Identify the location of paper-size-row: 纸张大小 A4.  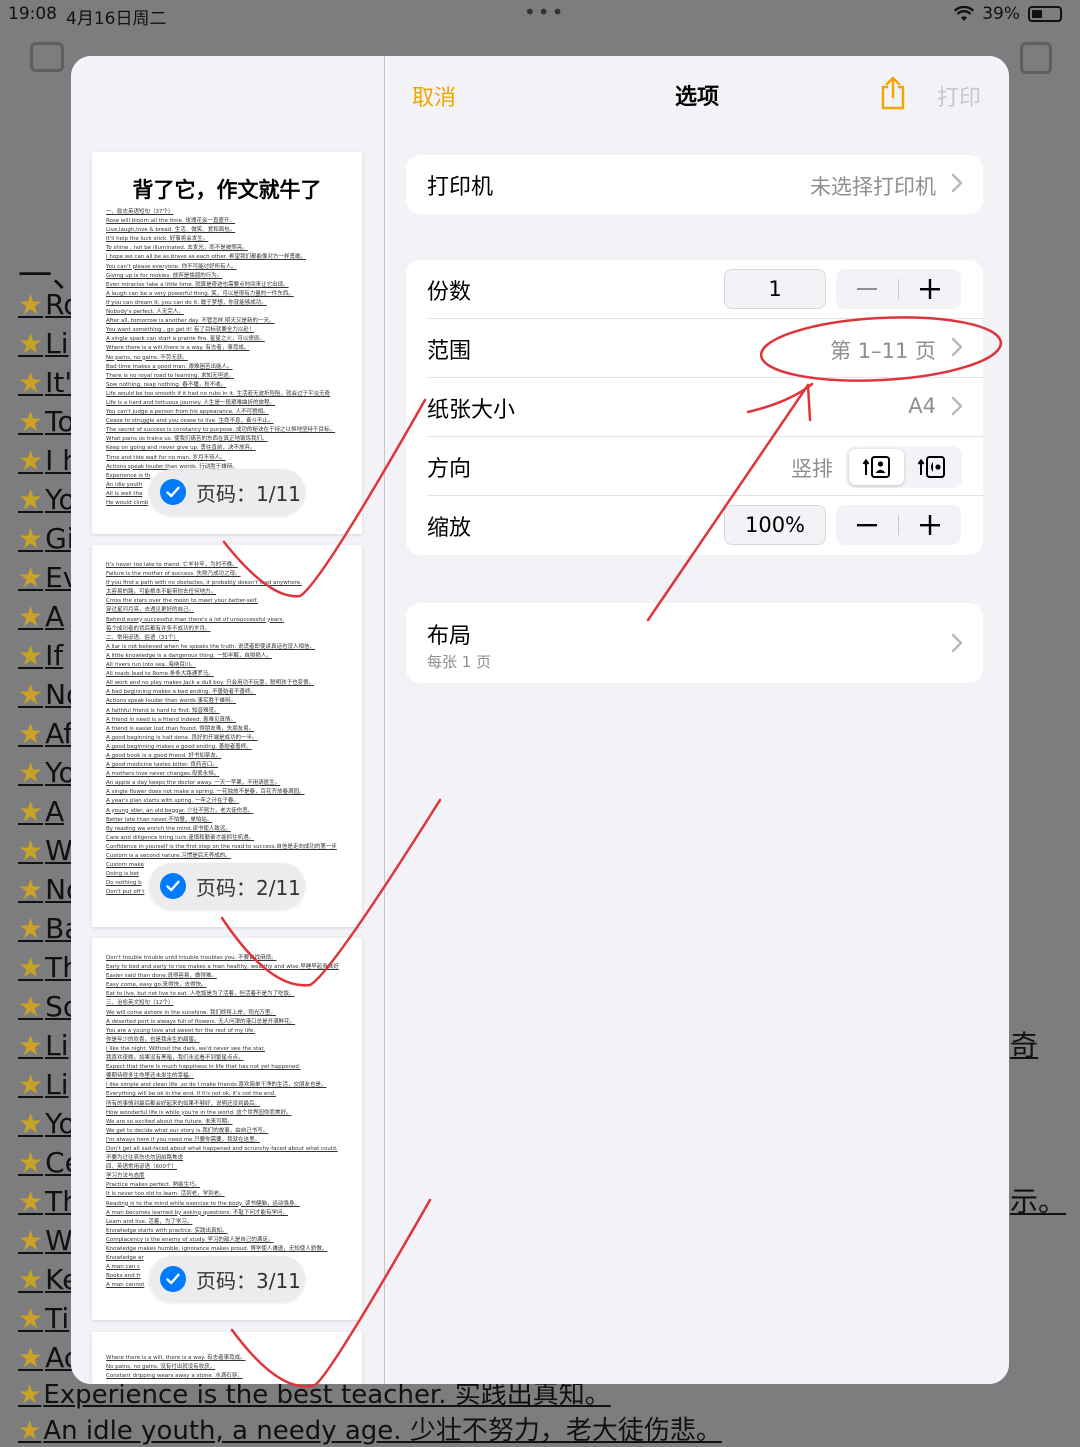
(694, 407).